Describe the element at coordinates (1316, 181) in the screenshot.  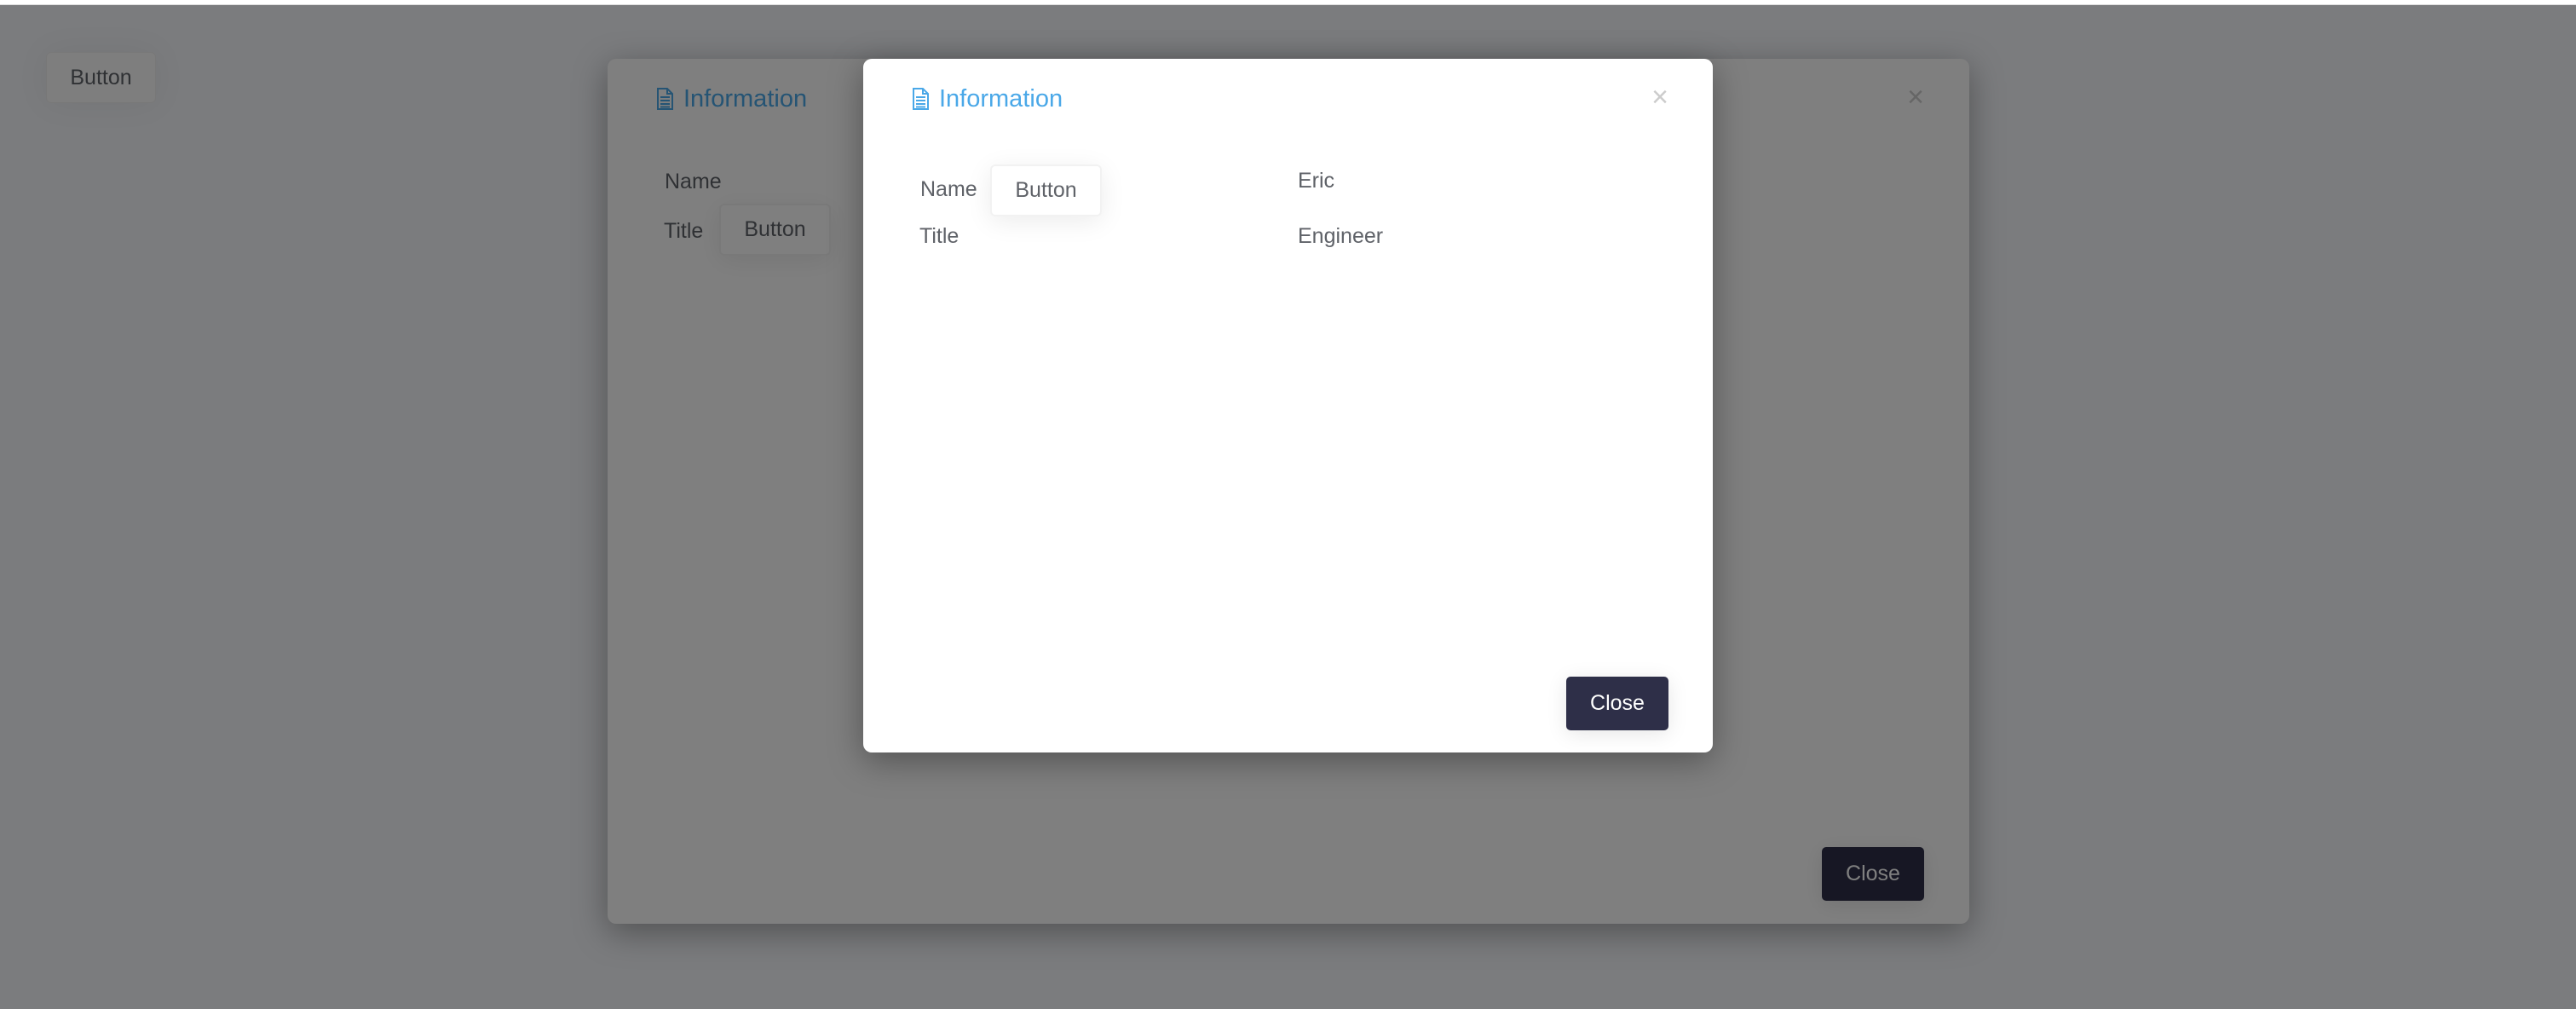
I see `field-value-name: Eric` at that location.